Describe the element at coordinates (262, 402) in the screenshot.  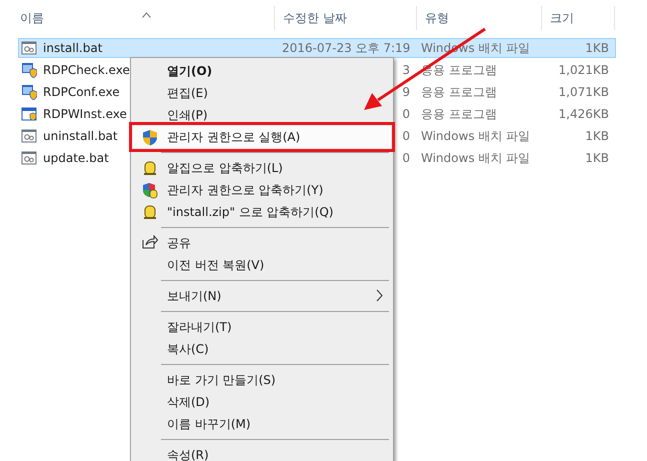
I see `menu-item: 삭제(D)` at that location.